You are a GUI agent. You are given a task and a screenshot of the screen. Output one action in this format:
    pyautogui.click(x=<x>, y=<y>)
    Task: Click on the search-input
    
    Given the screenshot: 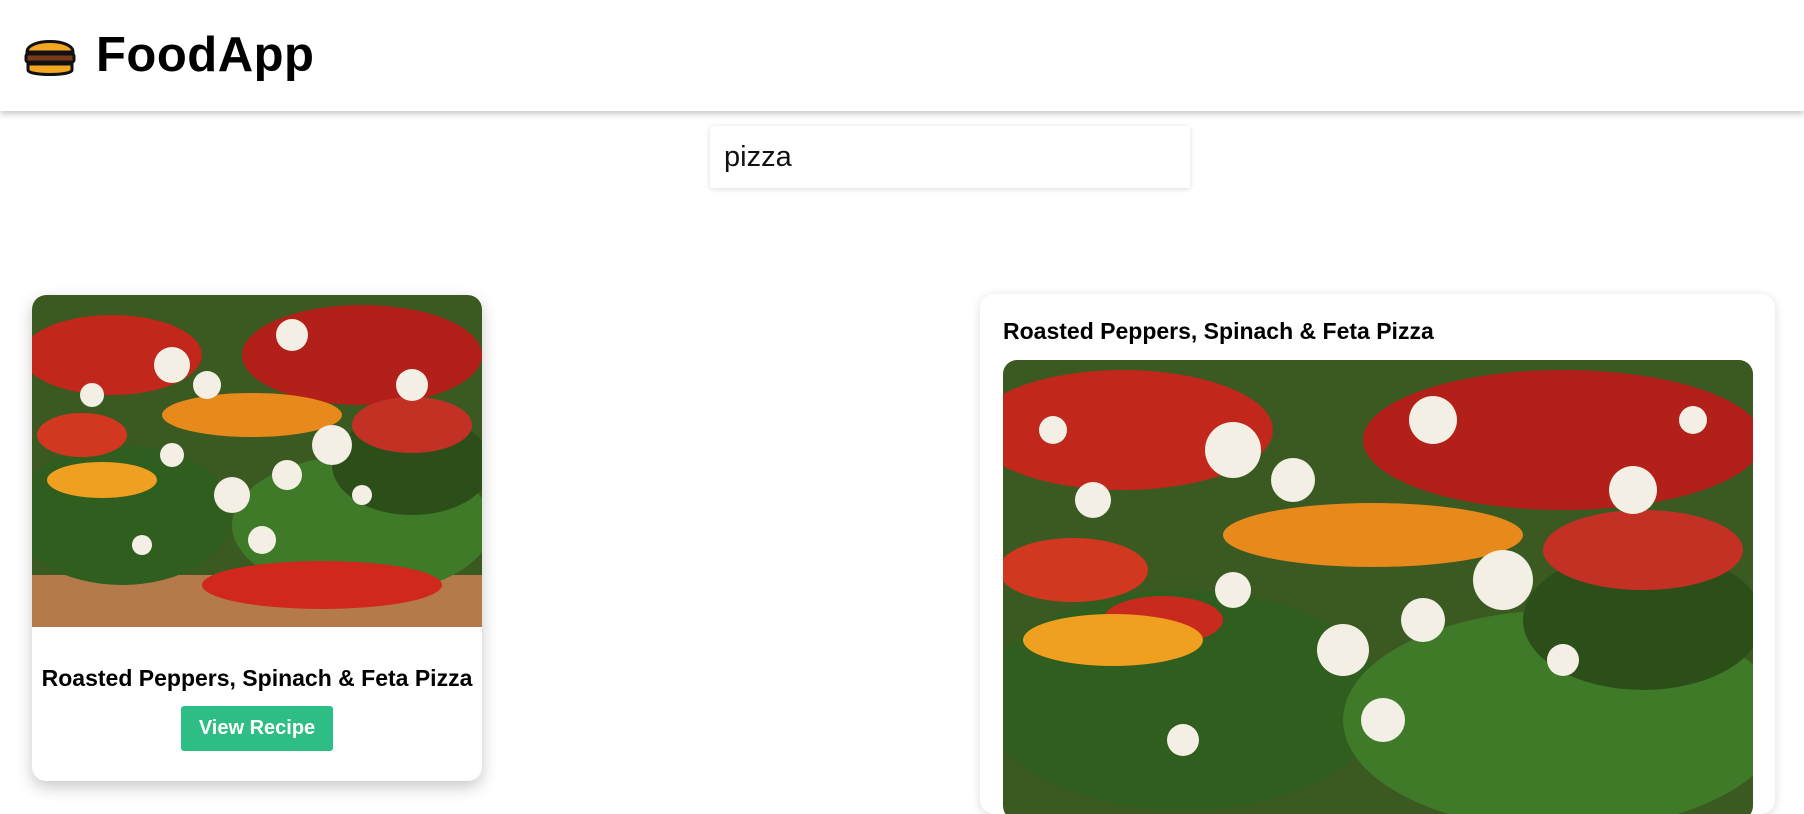 What is the action you would take?
    pyautogui.click(x=950, y=157)
    